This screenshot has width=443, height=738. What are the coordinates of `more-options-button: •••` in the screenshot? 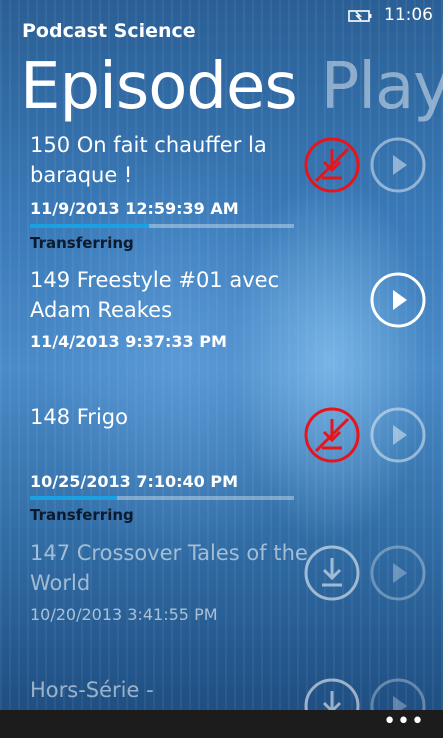 It's located at (404, 722).